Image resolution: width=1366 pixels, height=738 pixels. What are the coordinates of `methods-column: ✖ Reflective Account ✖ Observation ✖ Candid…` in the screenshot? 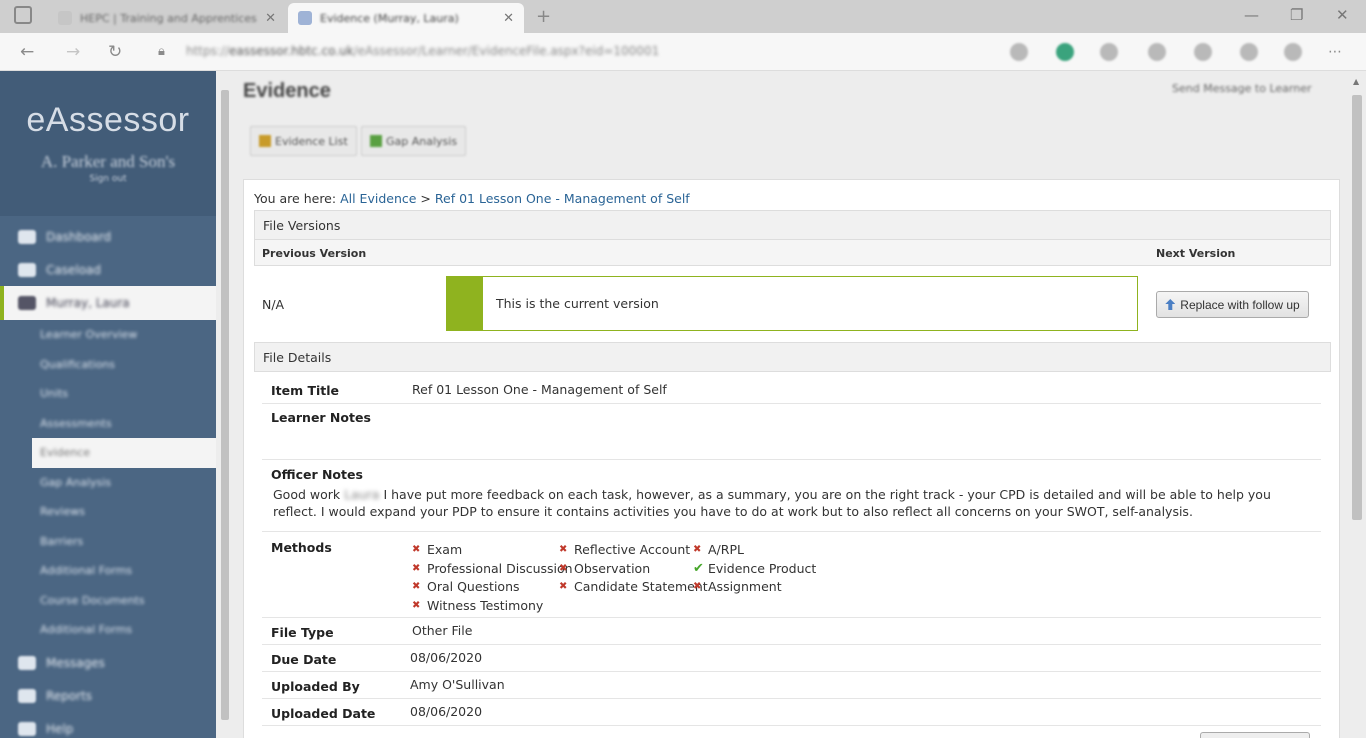 It's located at (633, 568).